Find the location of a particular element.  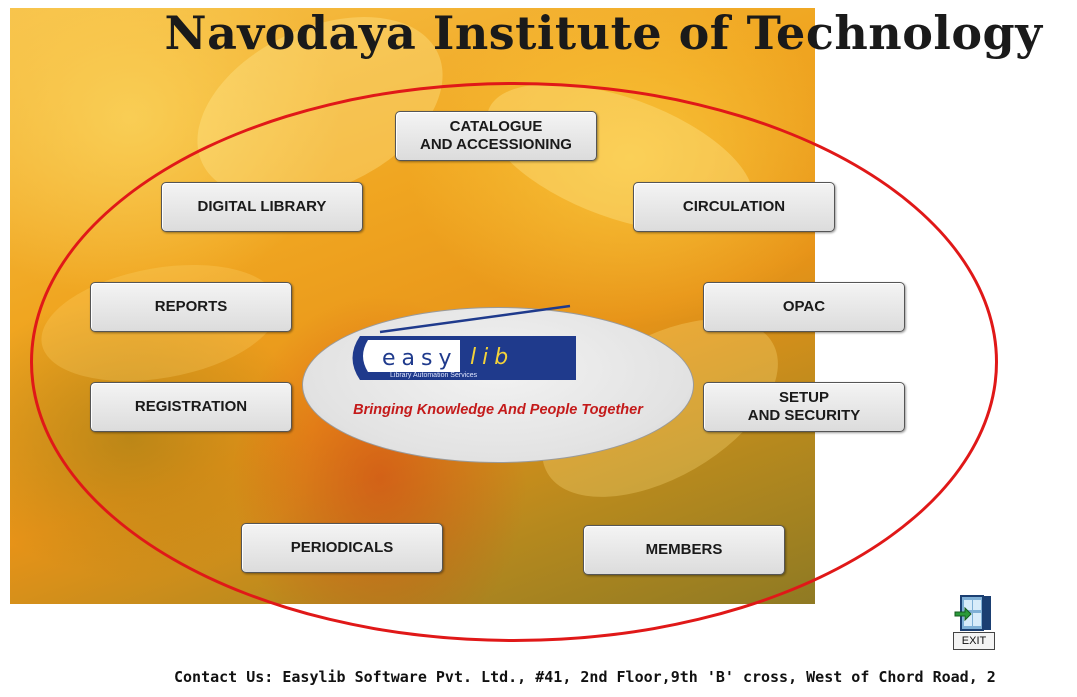

page-title: Navodaya Institute of Technology is located at coordinates (603, 33).